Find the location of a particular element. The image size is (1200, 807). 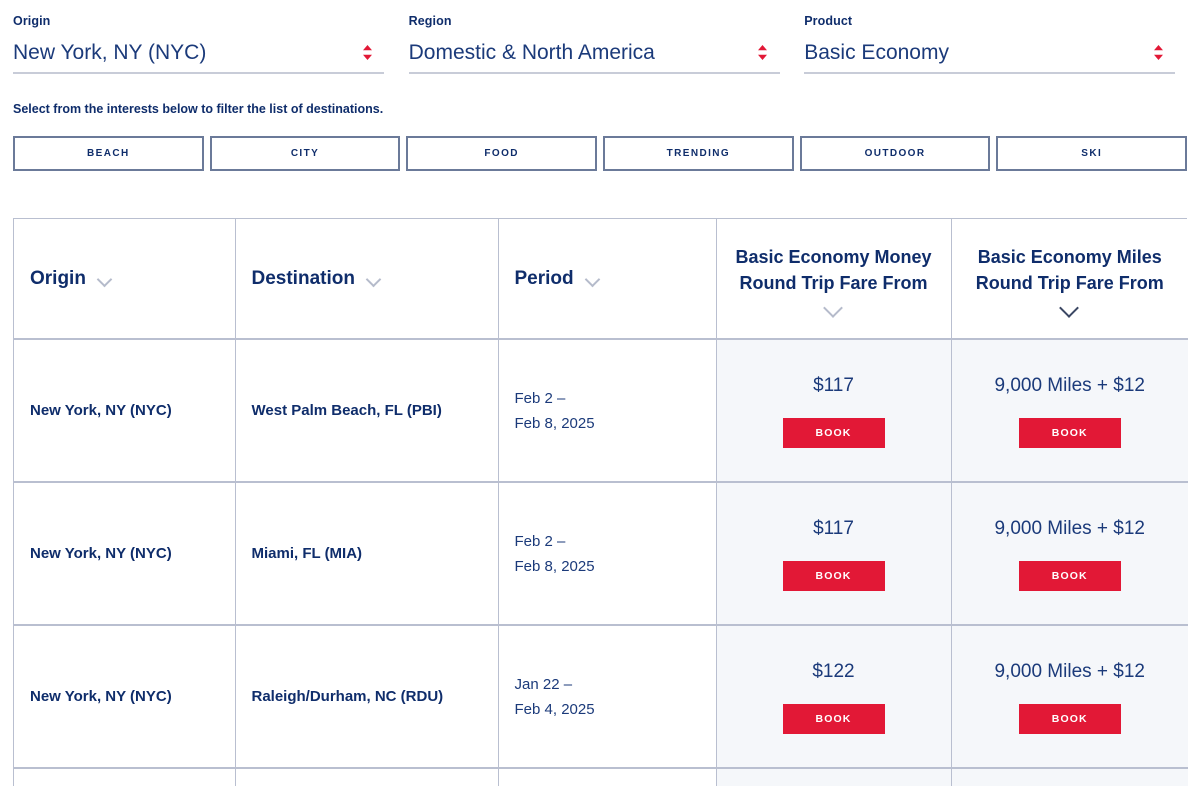

origin-selector-label: Origin is located at coordinates (32, 21).